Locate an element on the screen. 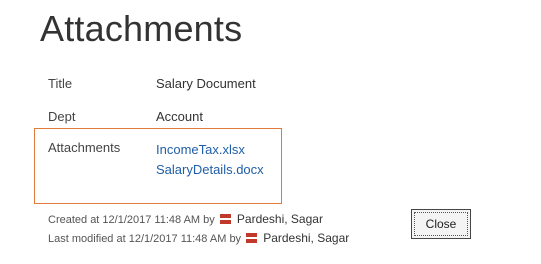  field-label-dept: Dept is located at coordinates (62, 116).